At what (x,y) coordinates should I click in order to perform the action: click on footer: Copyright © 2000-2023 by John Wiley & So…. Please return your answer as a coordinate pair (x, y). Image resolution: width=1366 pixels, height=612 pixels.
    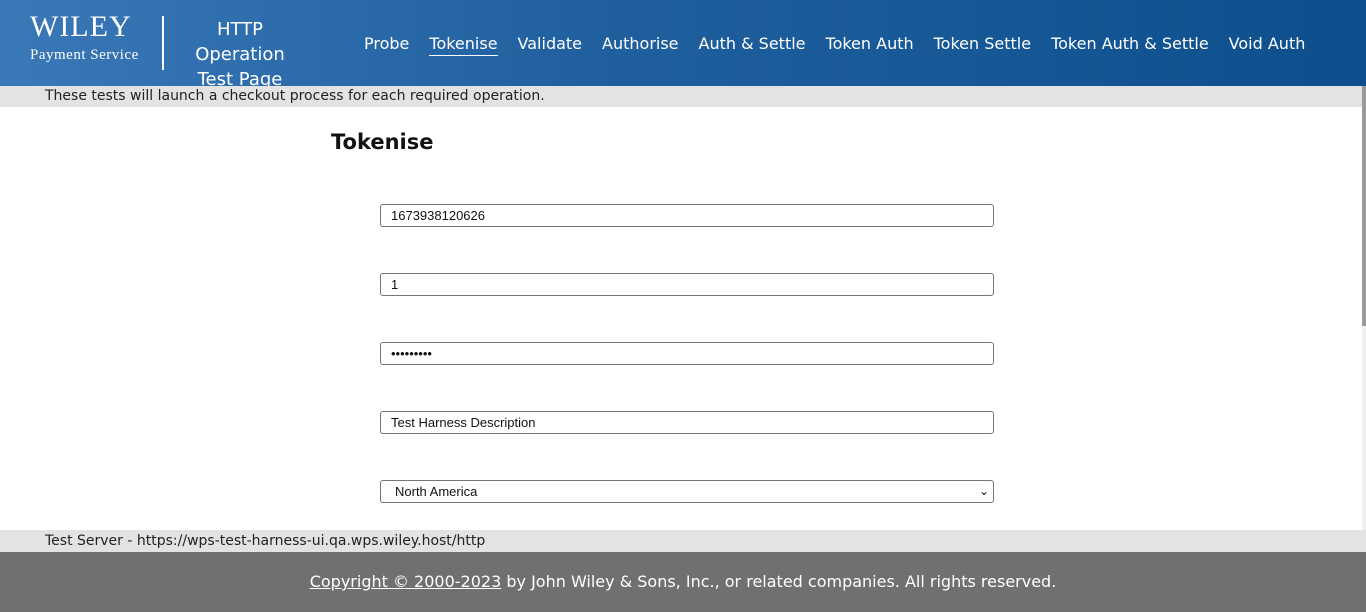
    Looking at the image, I should click on (683, 582).